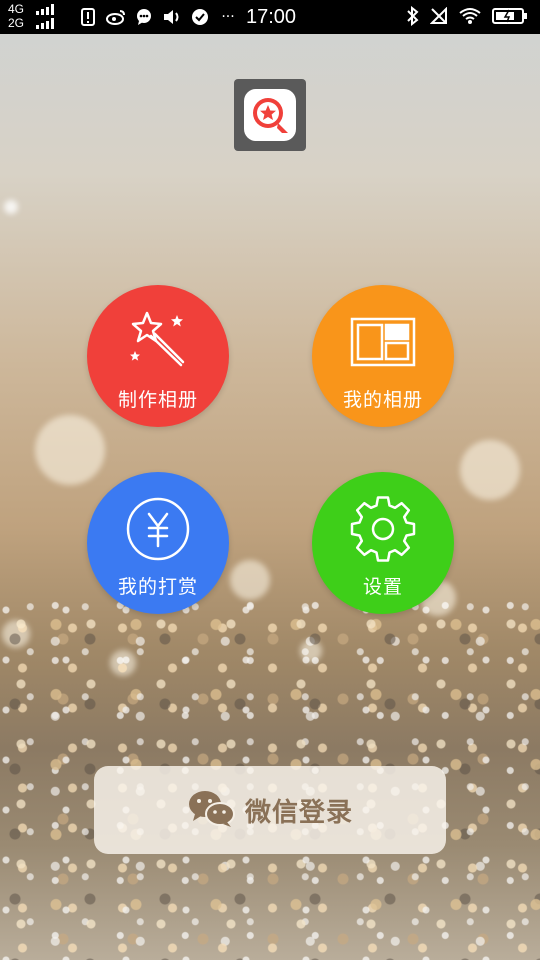  Describe the element at coordinates (116, 17) in the screenshot. I see `weibo-icon` at that location.